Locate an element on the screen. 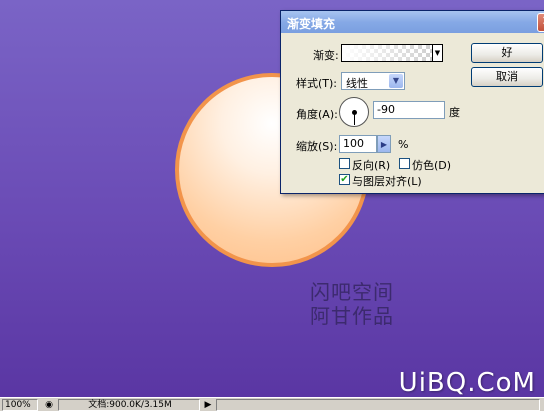 This screenshot has height=411, width=544. align-label: 与图层对齐(L) is located at coordinates (387, 181).